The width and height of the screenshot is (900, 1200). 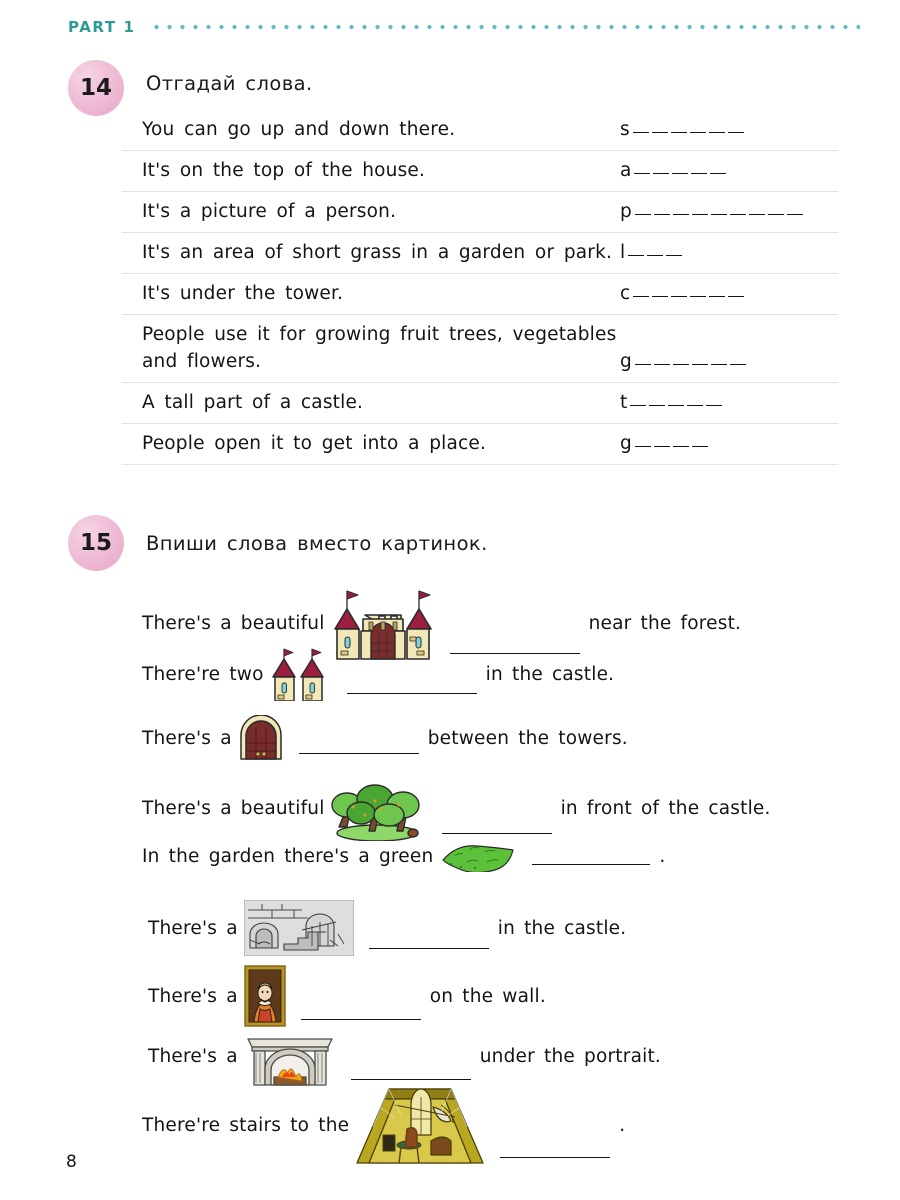 What do you see at coordinates (290, 1056) in the screenshot?
I see `fireplace-picture` at bounding box center [290, 1056].